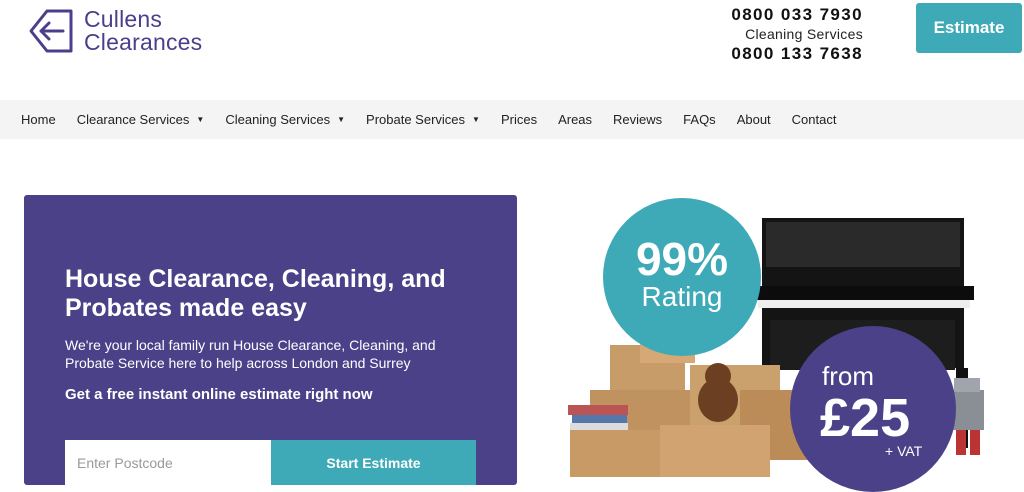 This screenshot has width=1024, height=492. I want to click on nav-label: FAQs, so click(699, 119).